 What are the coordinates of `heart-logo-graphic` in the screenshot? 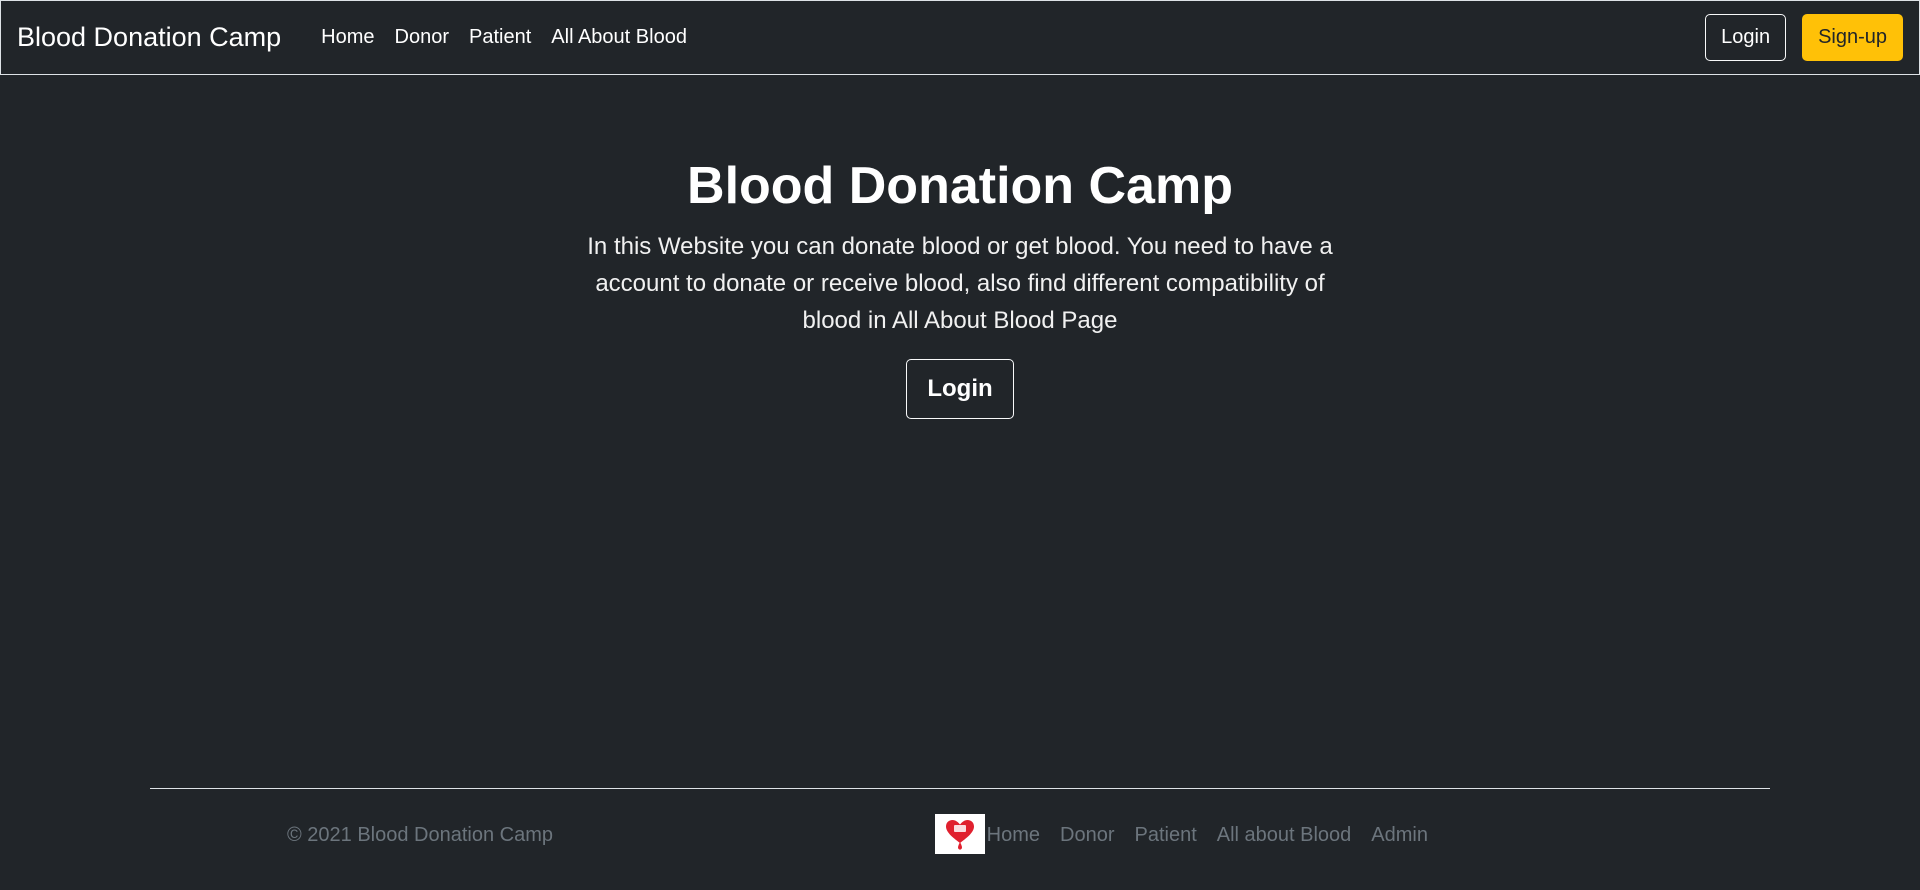 It's located at (960, 835).